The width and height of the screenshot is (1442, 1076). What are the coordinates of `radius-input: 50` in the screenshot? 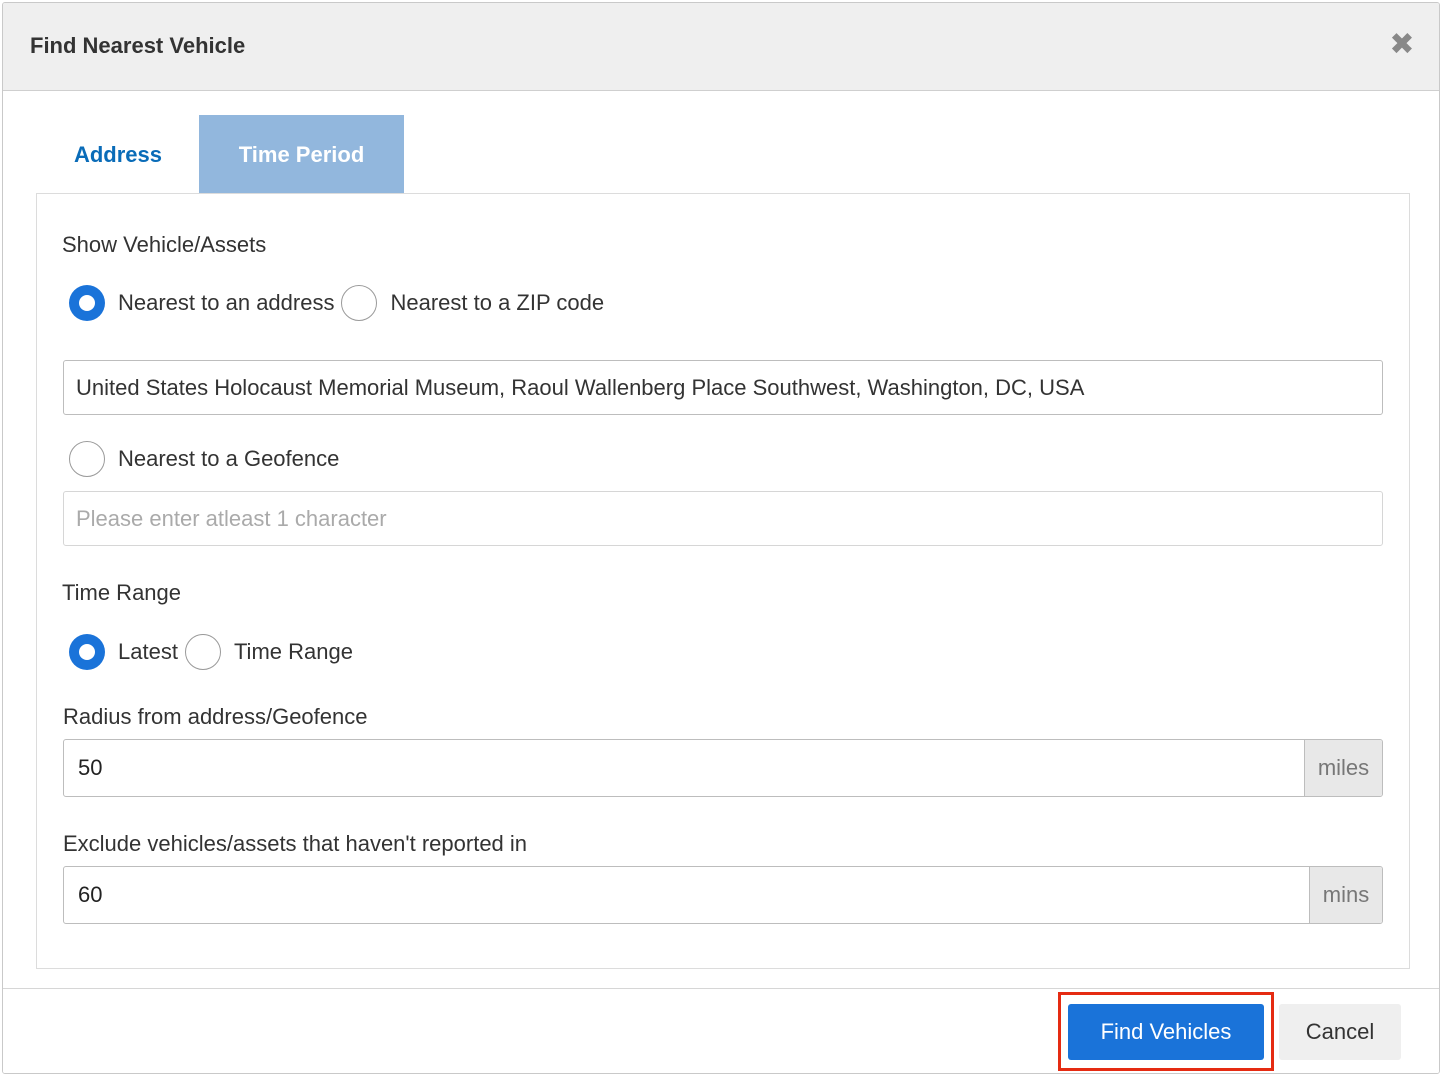 It's located at (684, 768).